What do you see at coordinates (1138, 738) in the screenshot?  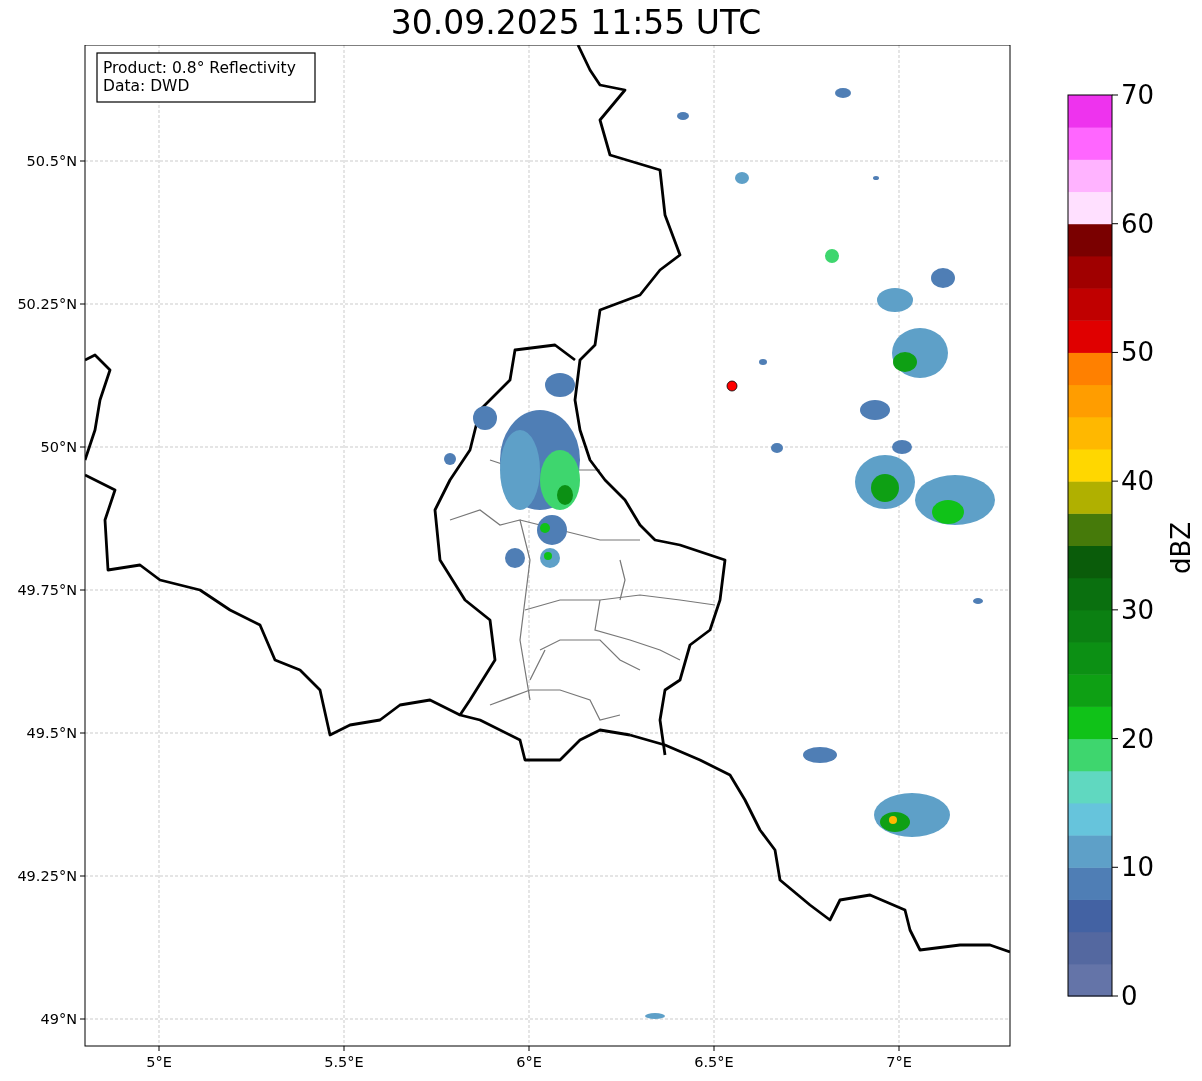 I see `colorbar-tick-label: 20` at bounding box center [1138, 738].